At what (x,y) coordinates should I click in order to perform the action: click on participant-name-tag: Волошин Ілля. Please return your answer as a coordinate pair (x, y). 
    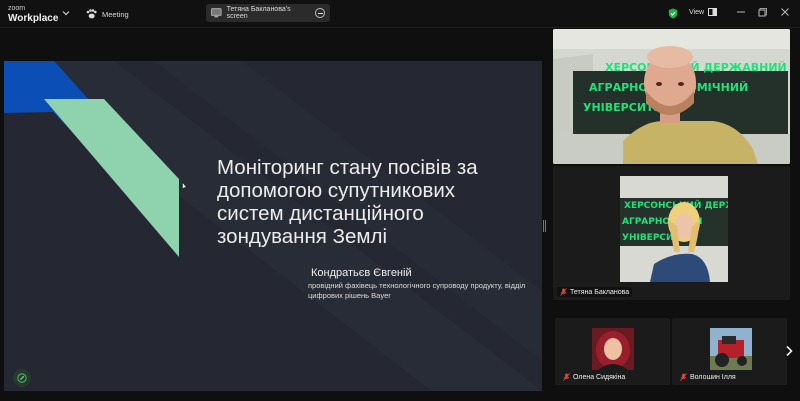
    Looking at the image, I should click on (708, 377).